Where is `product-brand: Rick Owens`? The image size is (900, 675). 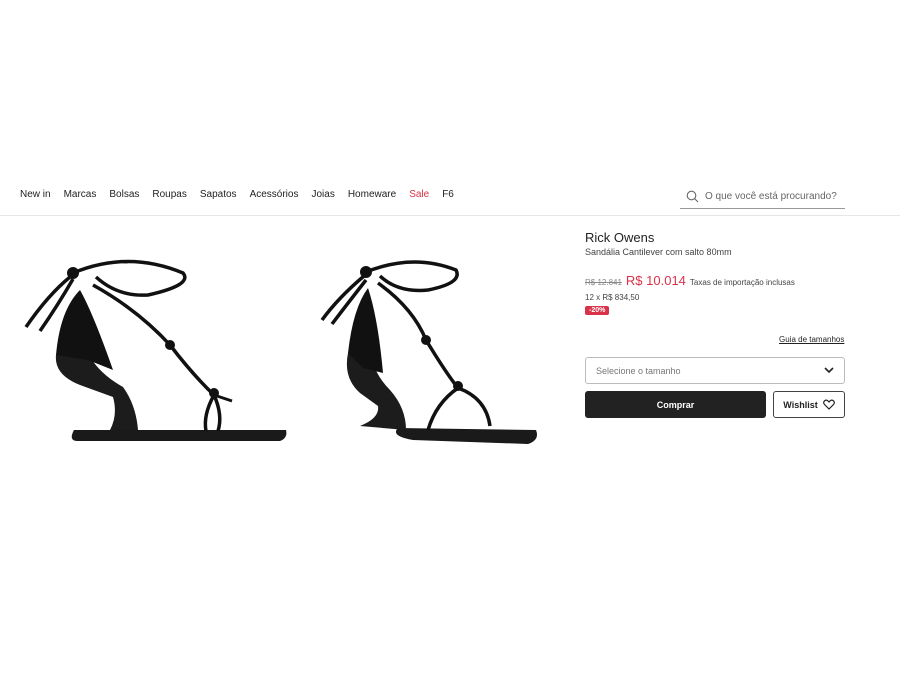 product-brand: Rick Owens is located at coordinates (619, 237).